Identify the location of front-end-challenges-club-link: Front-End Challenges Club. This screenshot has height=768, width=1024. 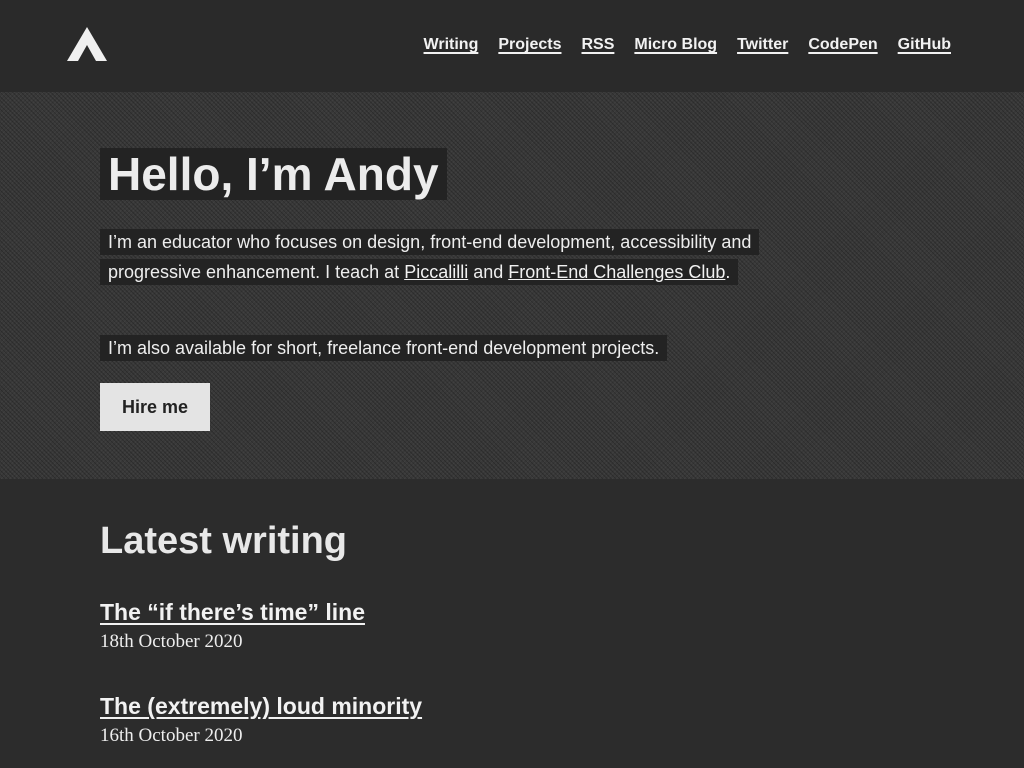
(616, 272).